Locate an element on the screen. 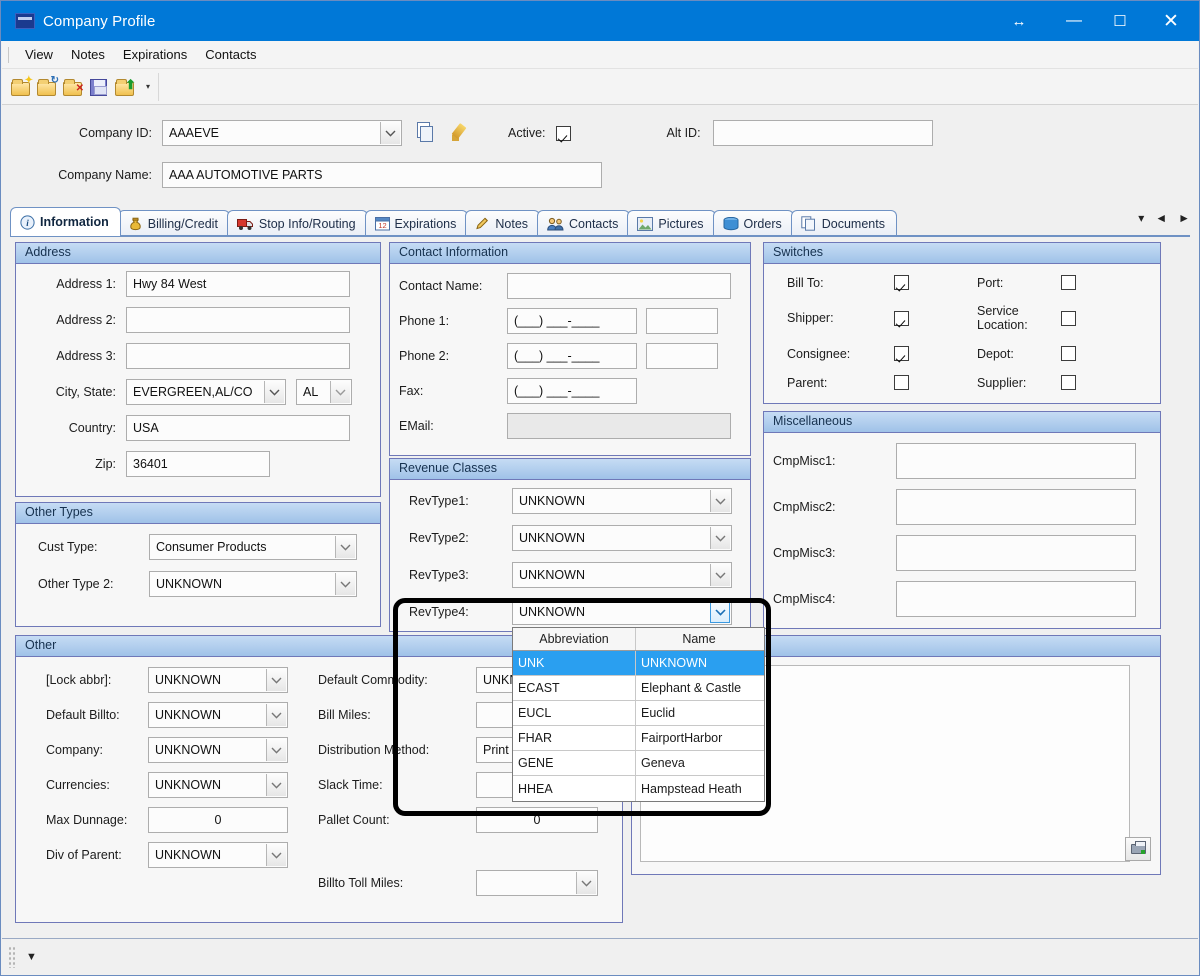 The width and height of the screenshot is (1200, 976). dropdown-item: EUCL Euclid is located at coordinates (638, 713).